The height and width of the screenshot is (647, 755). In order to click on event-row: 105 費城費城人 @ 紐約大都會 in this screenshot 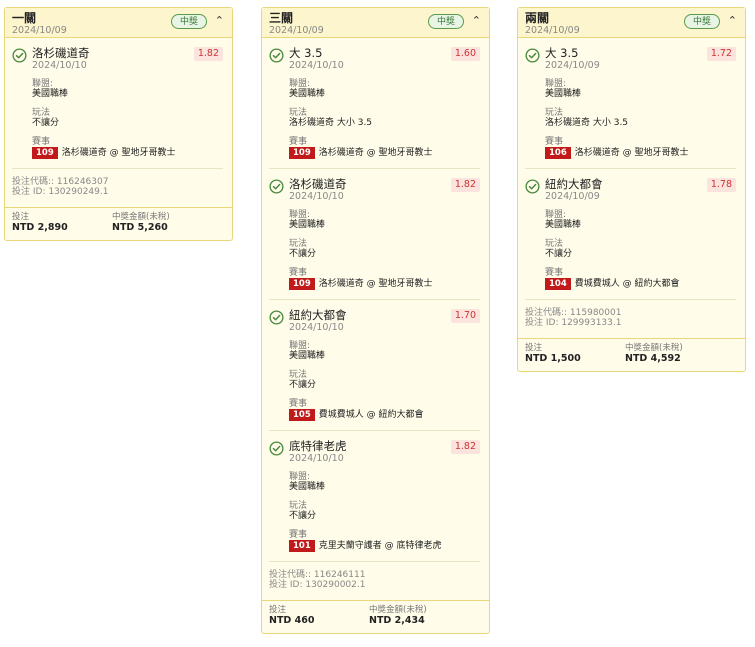, I will do `click(384, 415)`.